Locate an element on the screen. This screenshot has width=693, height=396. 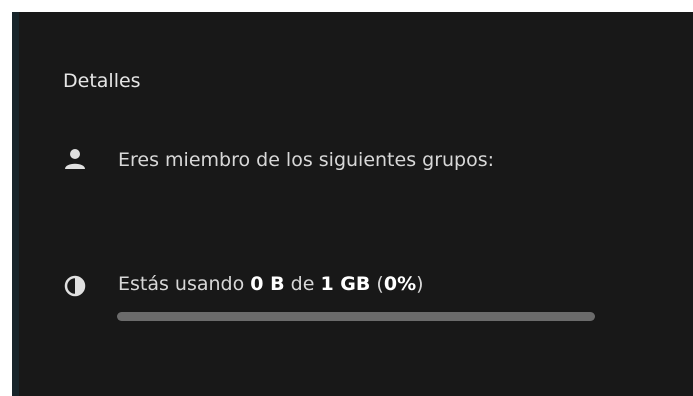
quota-used: 0 B is located at coordinates (267, 284).